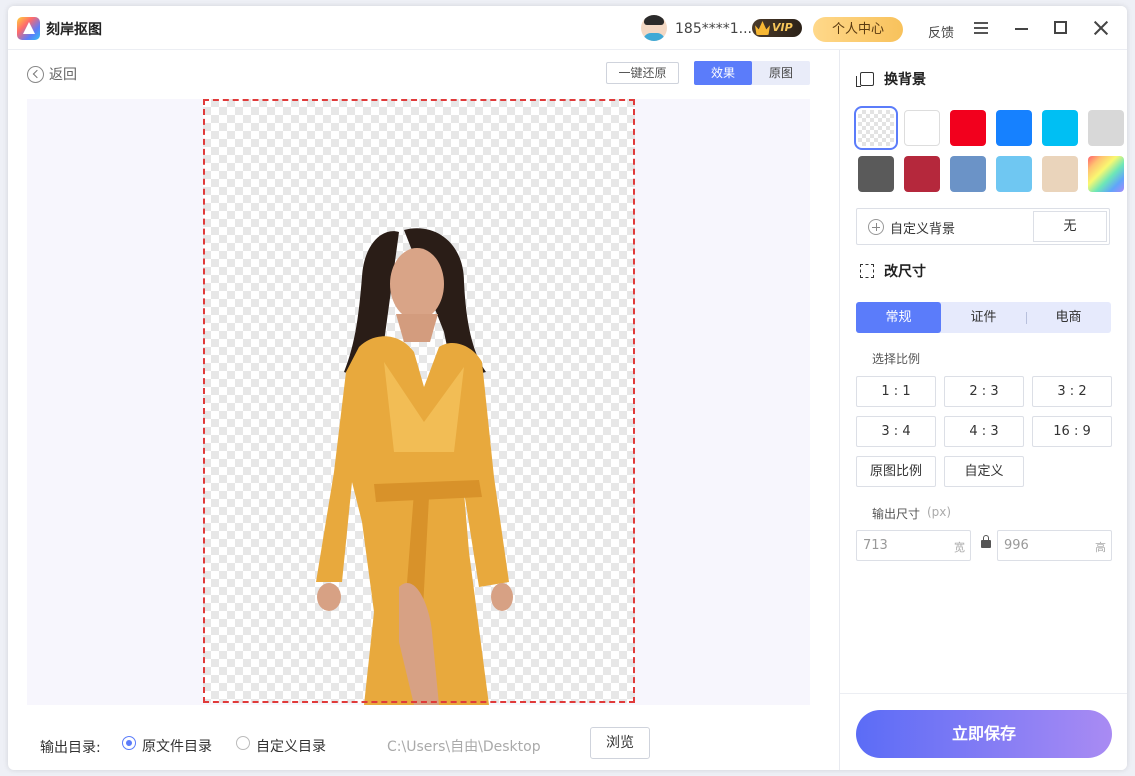  Describe the element at coordinates (983, 693) in the screenshot. I see `panel-divider` at that location.